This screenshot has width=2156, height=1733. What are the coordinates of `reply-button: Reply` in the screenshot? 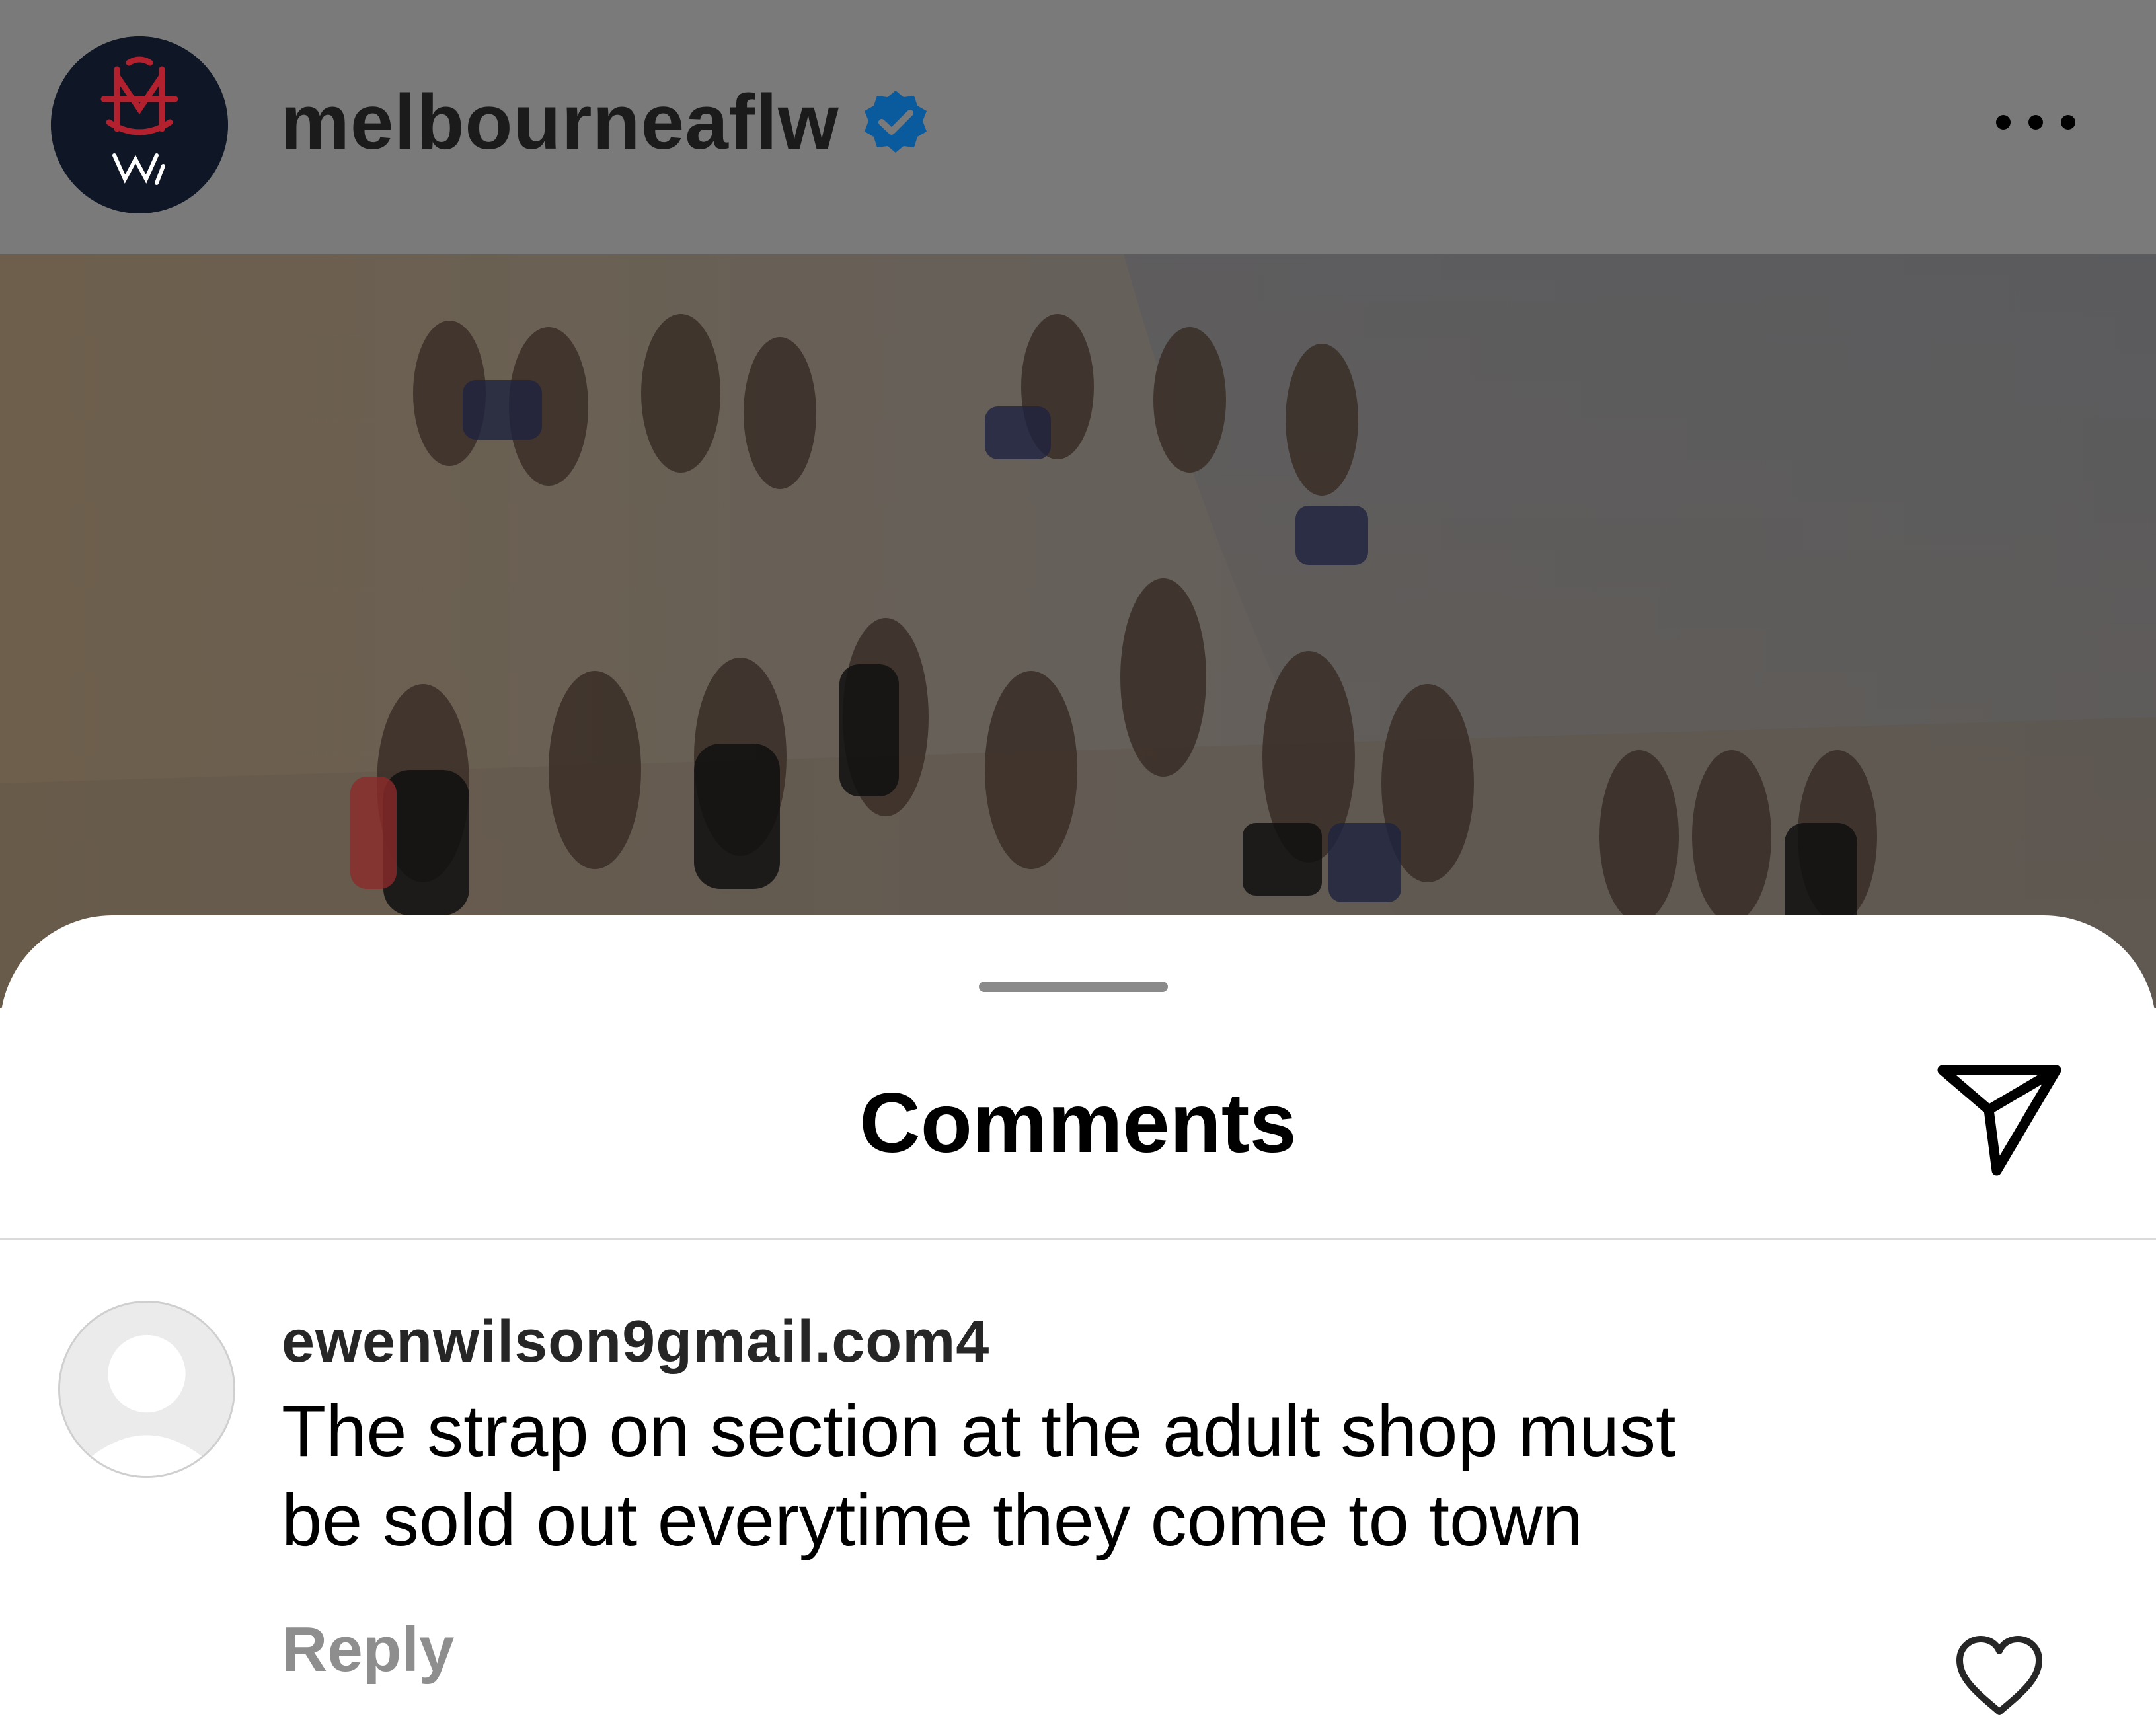 It's located at (368, 1649).